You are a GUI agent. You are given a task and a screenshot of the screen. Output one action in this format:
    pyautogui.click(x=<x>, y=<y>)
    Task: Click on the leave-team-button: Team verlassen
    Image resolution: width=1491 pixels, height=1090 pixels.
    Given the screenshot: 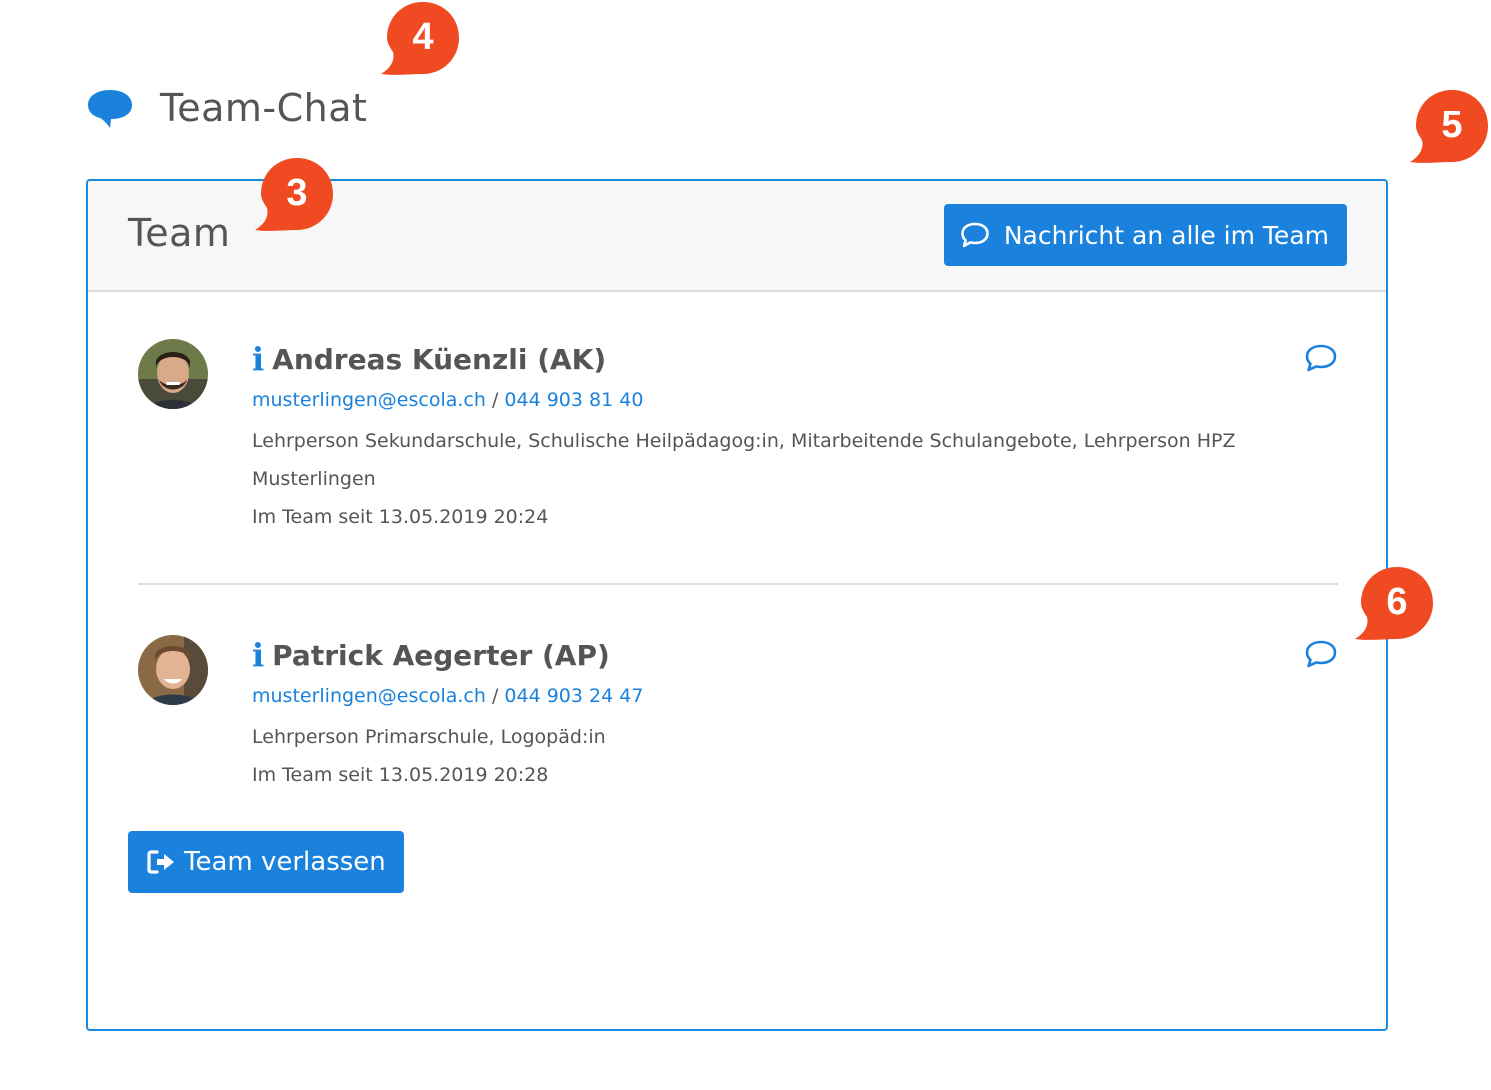 What is the action you would take?
    pyautogui.click(x=266, y=862)
    